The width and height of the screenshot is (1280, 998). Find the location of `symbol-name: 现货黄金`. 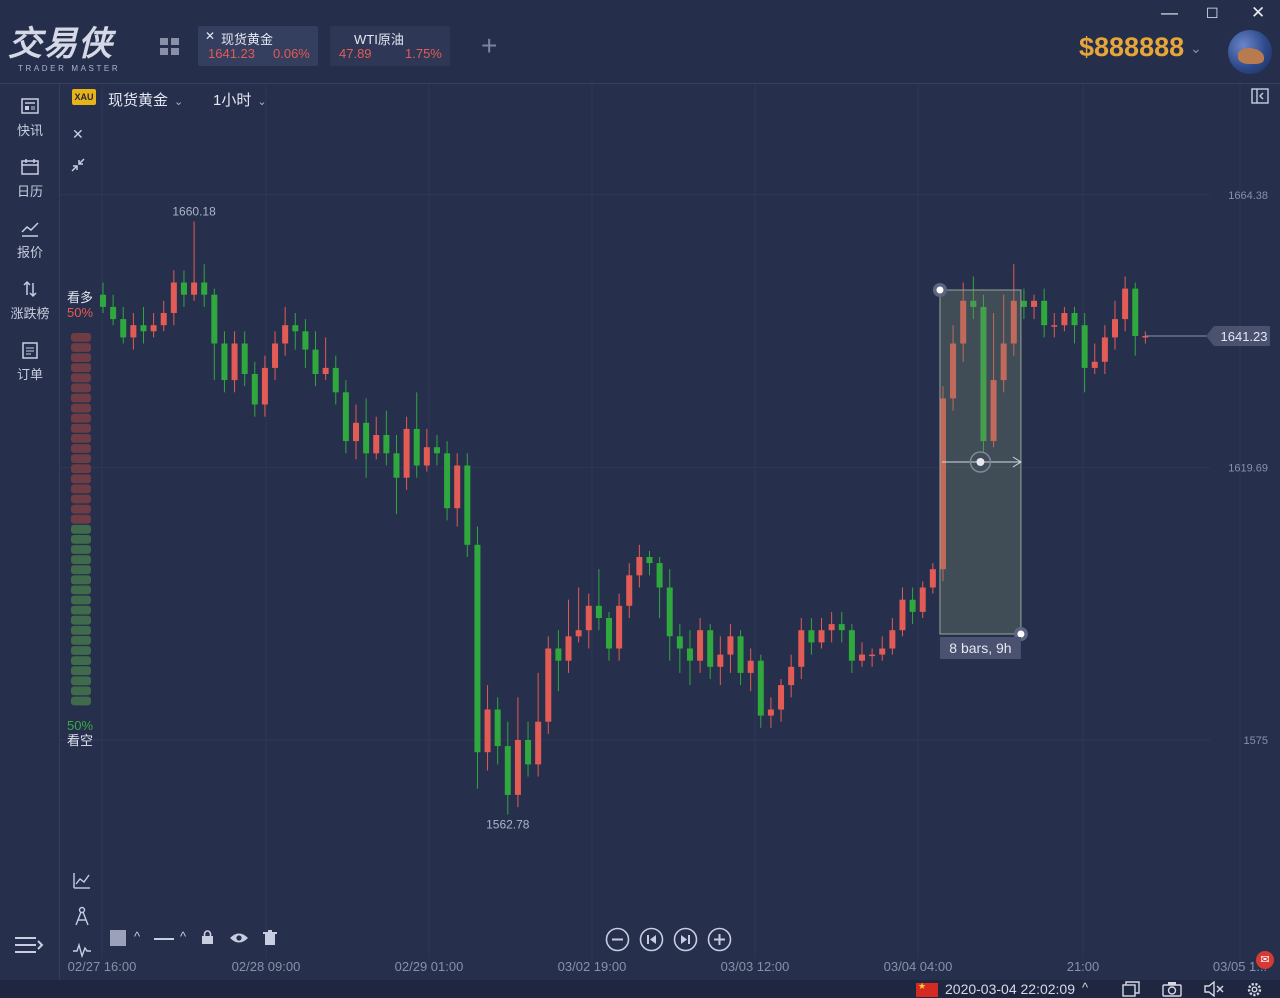

symbol-name: 现货黄金 is located at coordinates (138, 100).